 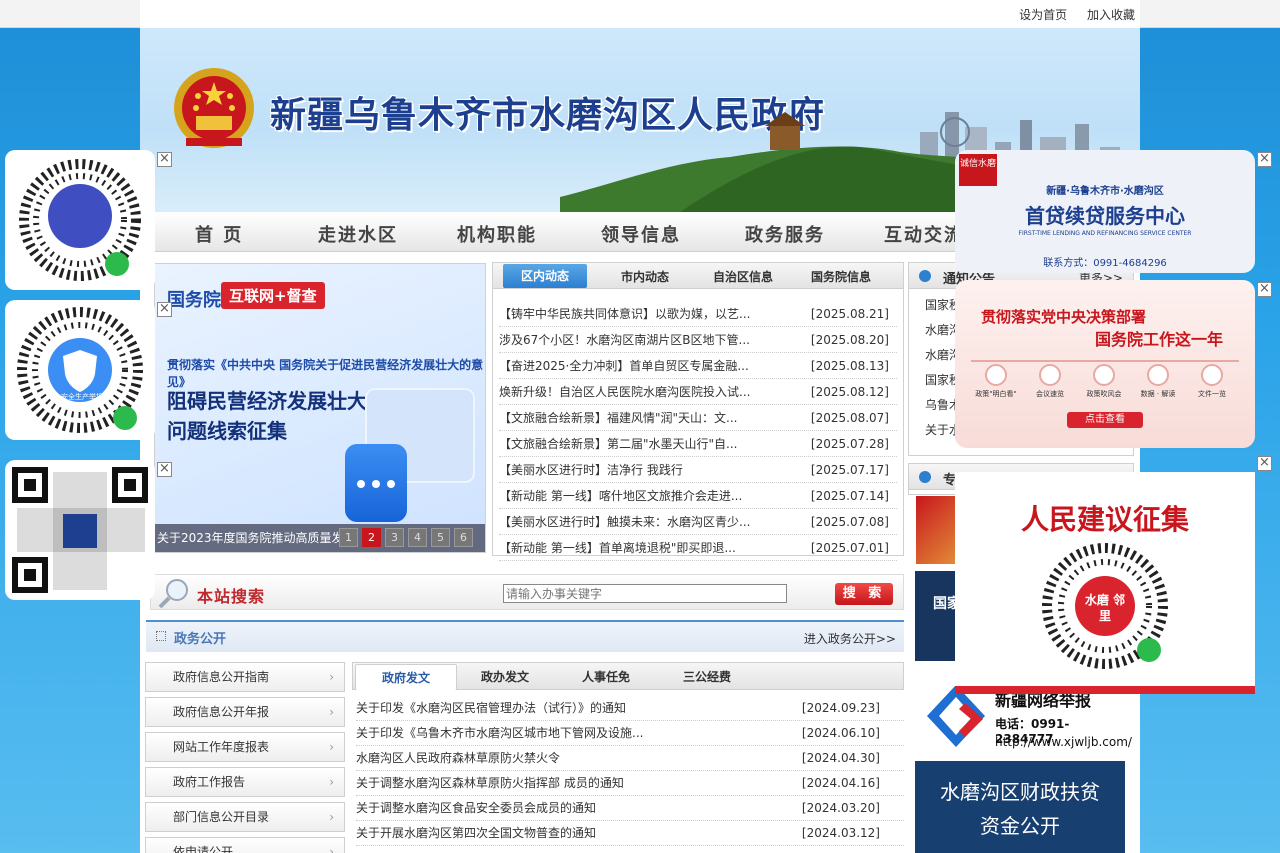 What do you see at coordinates (641, 234) in the screenshot?
I see `nav-leaders: 领导信息` at bounding box center [641, 234].